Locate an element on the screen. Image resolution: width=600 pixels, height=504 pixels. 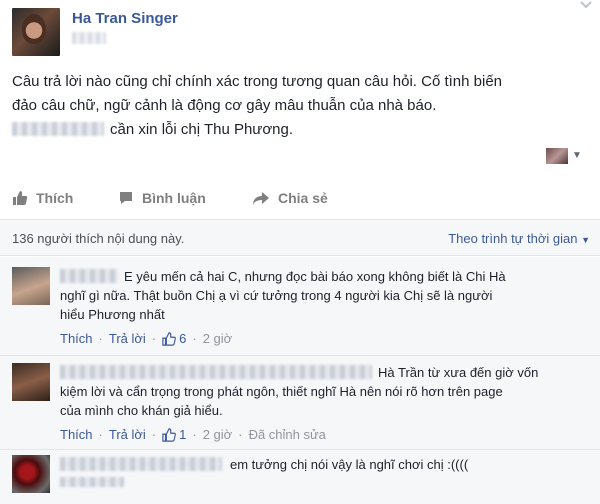
likes-count: 136 người thích nội dung này. is located at coordinates (98, 238).